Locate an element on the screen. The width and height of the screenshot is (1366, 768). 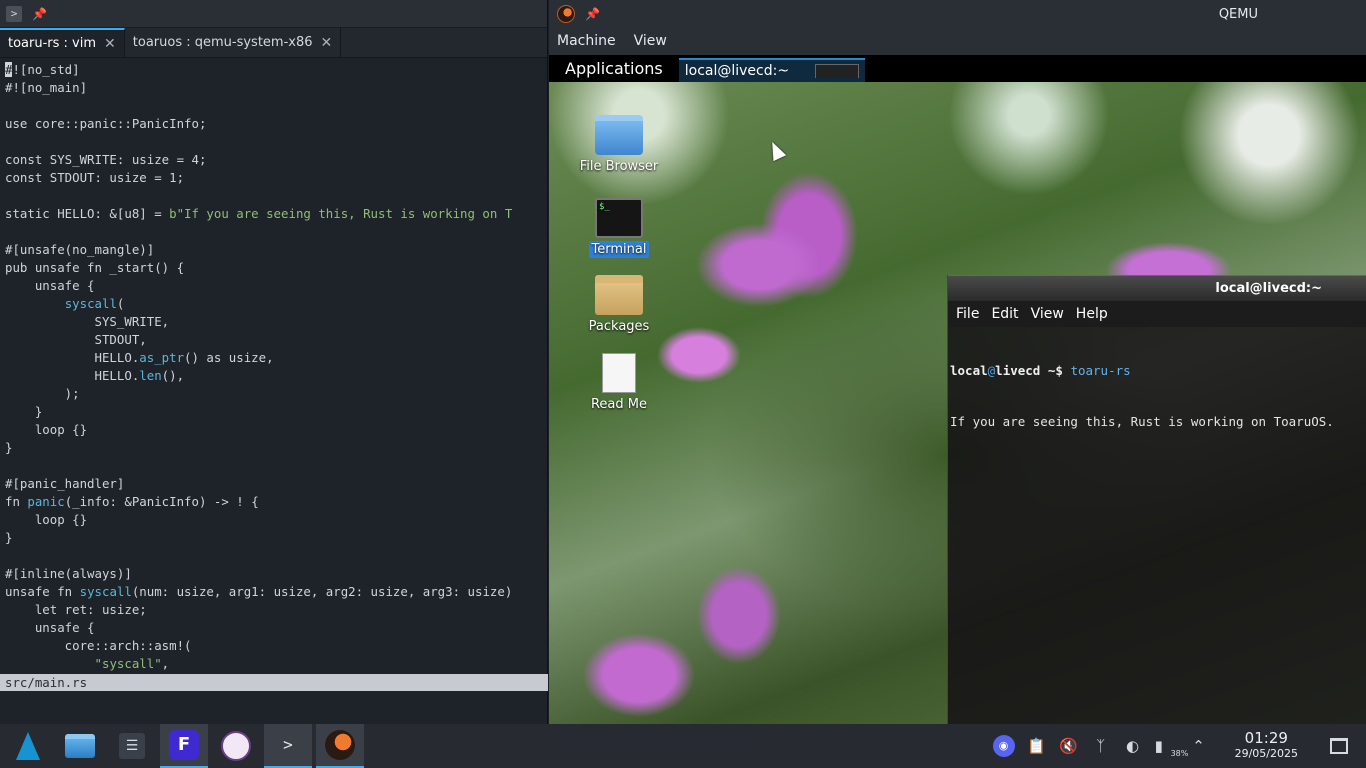
guest-terminal-title: local@livecd:~ is located at coordinates (1157, 288).